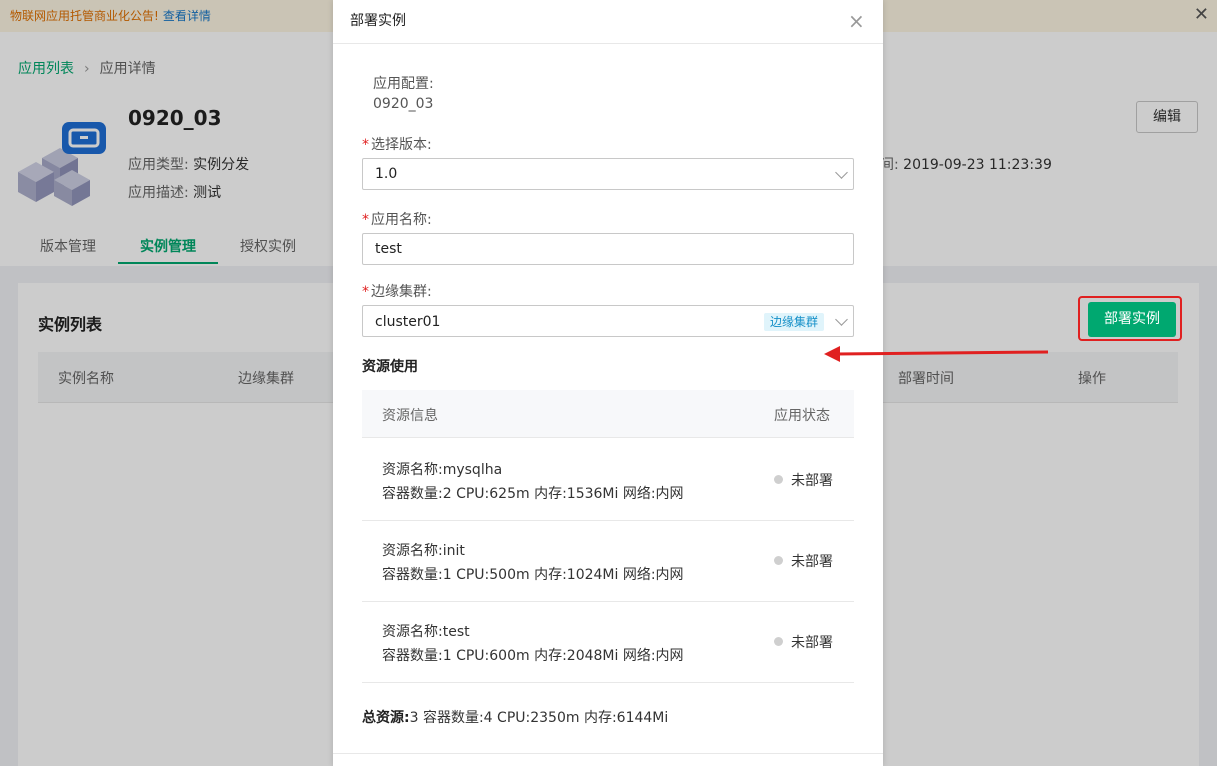 The image size is (1217, 766). What do you see at coordinates (426, 632) in the screenshot?
I see `resource-name: 资源名称:test` at bounding box center [426, 632].